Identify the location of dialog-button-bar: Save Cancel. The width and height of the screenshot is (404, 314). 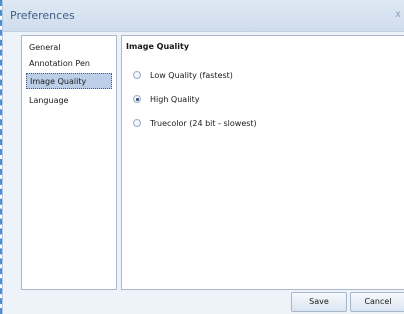
(203, 302).